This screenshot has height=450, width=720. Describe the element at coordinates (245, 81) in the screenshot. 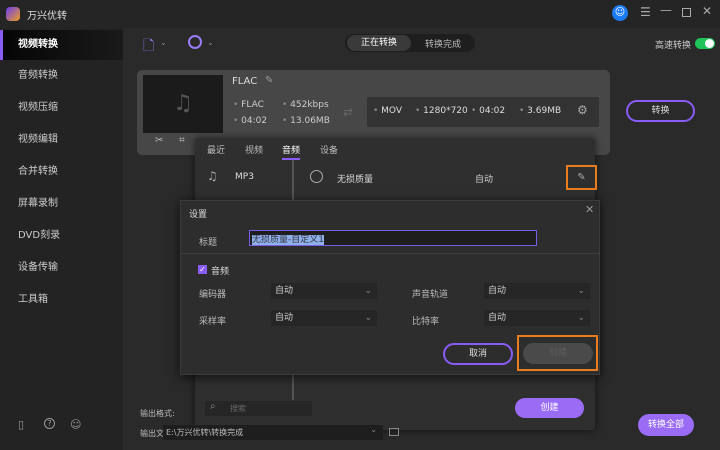

I see `file-name: FLAC` at that location.